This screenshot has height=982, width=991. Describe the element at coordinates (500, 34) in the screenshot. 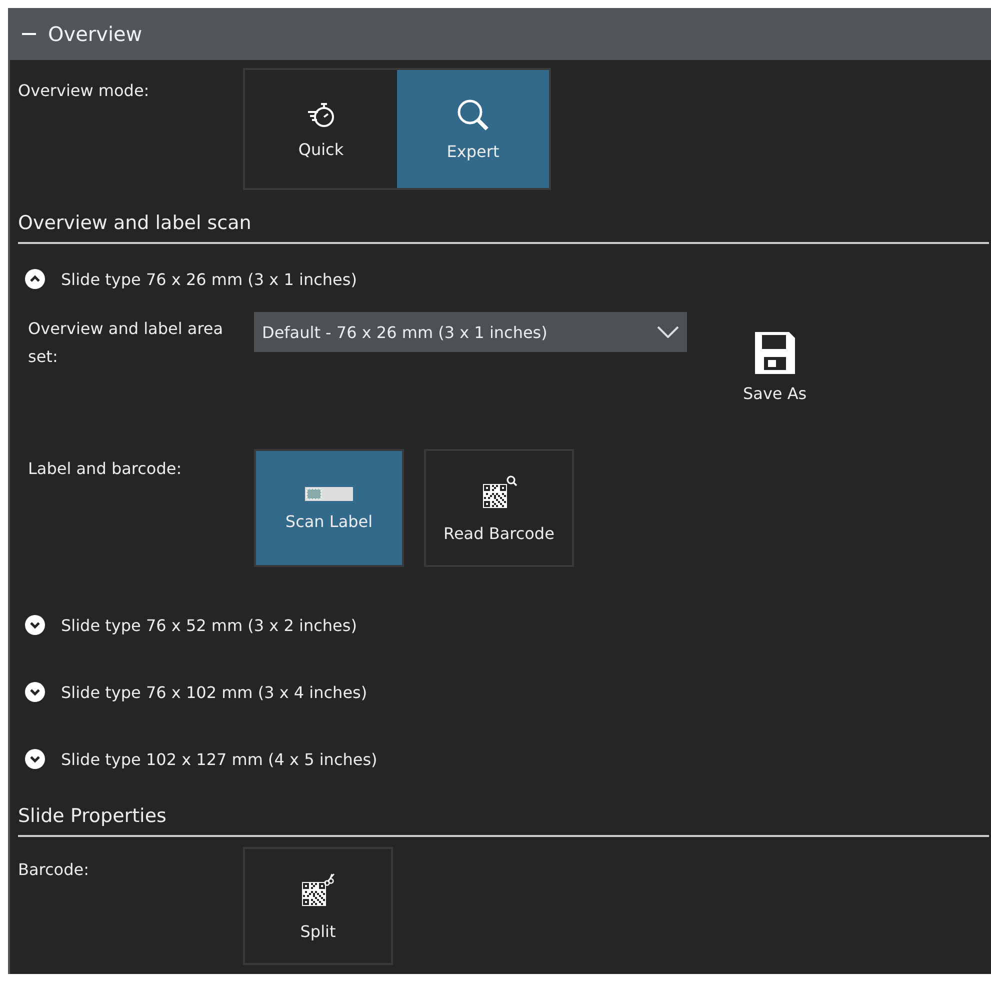

I see `panel-header: Overview` at that location.